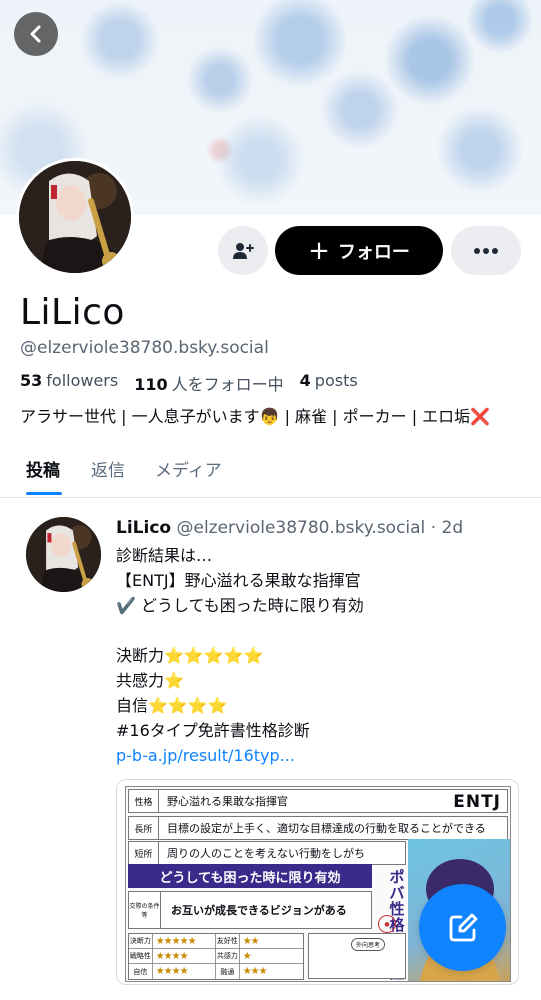 This screenshot has height=1000, width=541. Describe the element at coordinates (270, 473) in the screenshot. I see `profile-tabs: 投稿 返信 メディア` at that location.